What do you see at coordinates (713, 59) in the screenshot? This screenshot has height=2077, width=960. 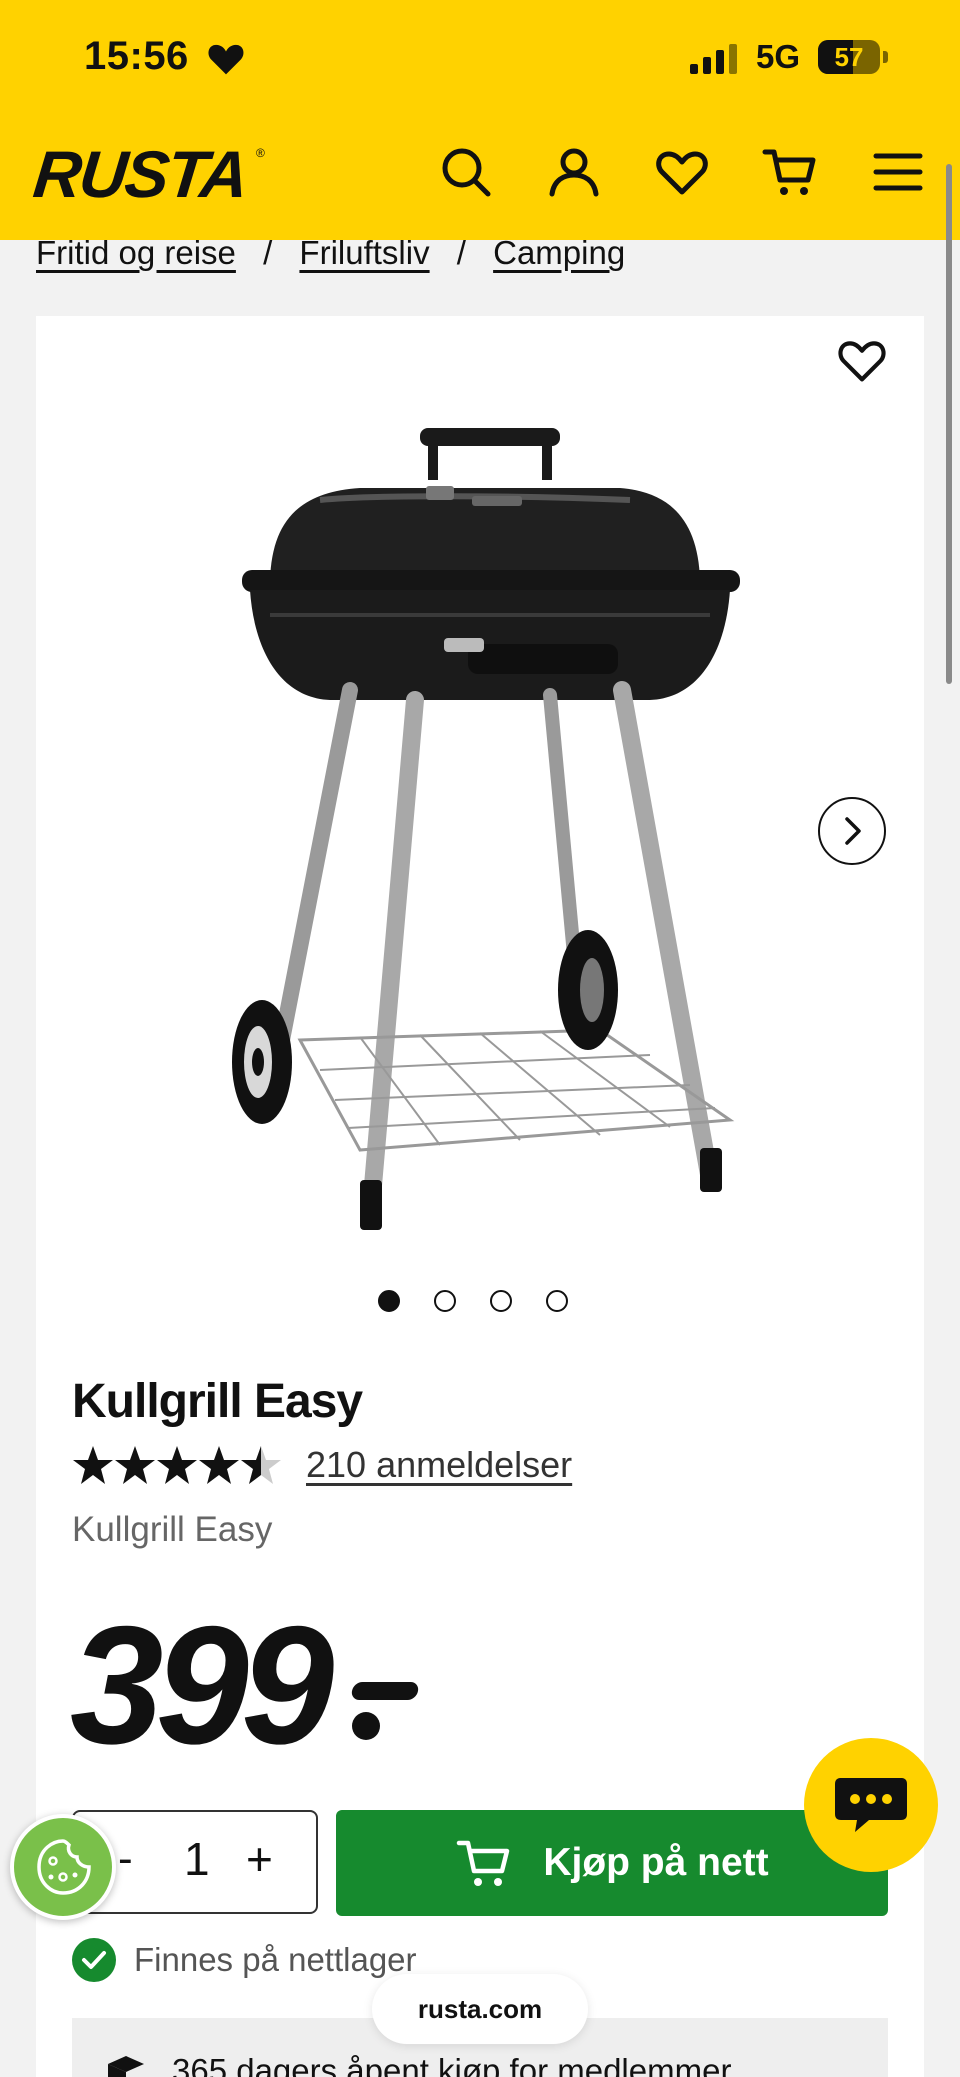 I see `signal-icon` at bounding box center [713, 59].